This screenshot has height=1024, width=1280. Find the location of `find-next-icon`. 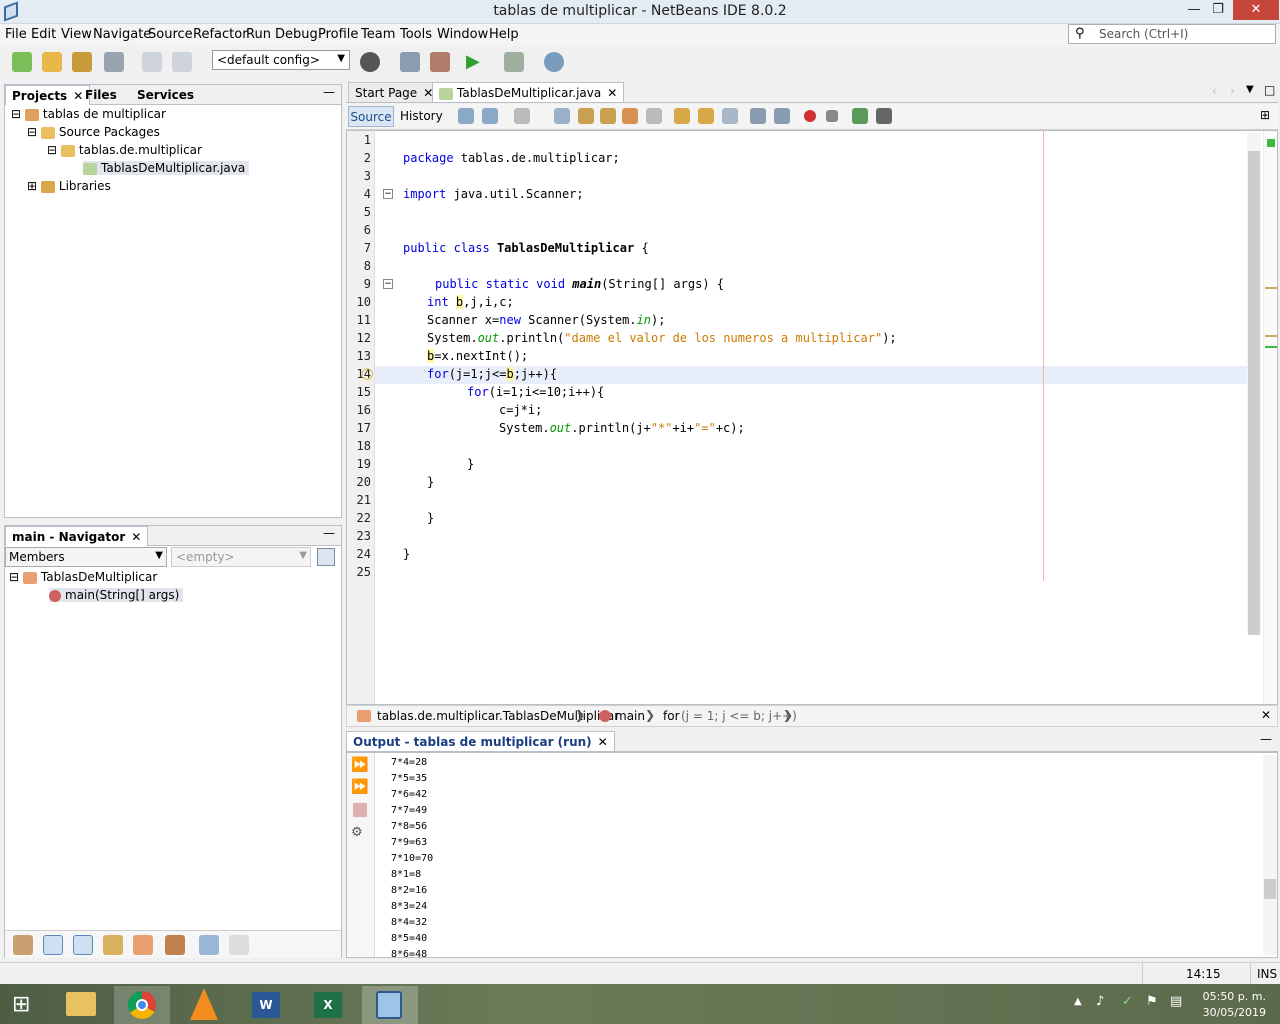

find-next-icon is located at coordinates (608, 116).